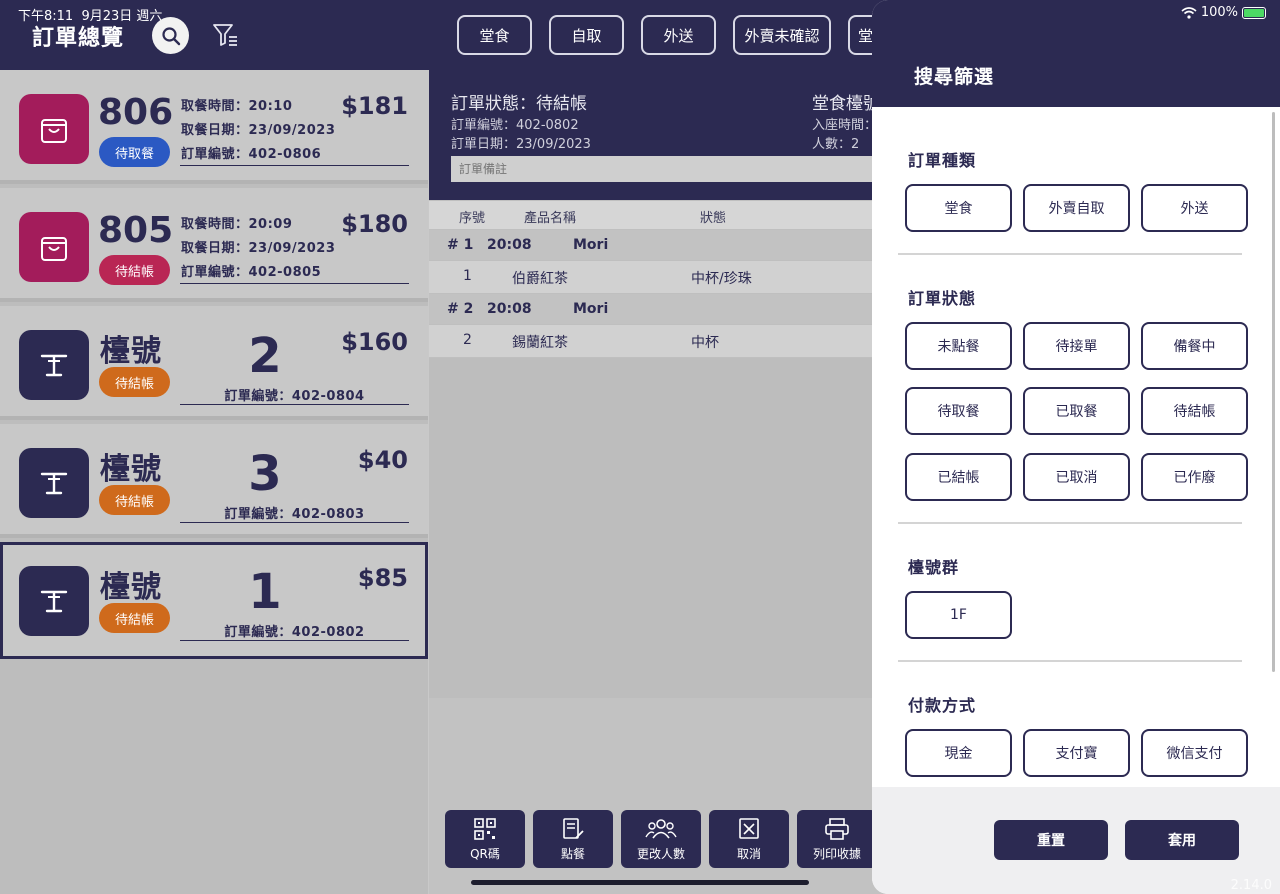 The image size is (1280, 894). What do you see at coordinates (671, 169) in the screenshot?
I see `order-note-input` at bounding box center [671, 169].